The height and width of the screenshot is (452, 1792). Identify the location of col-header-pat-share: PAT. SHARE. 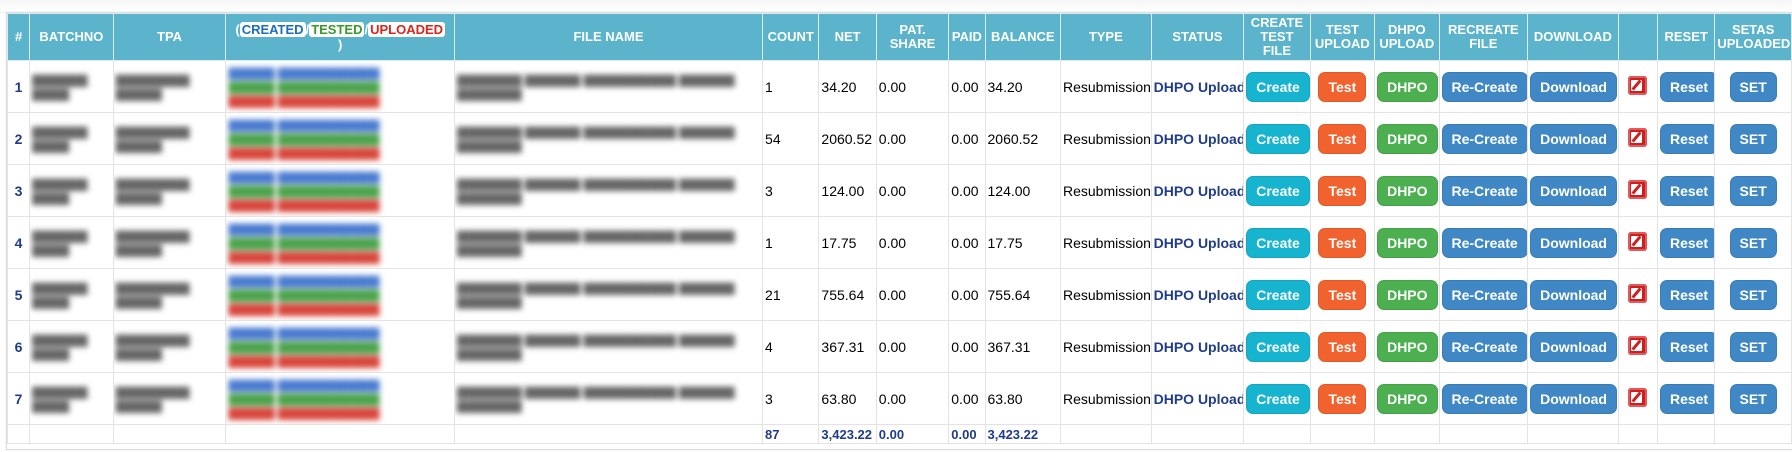
(912, 37).